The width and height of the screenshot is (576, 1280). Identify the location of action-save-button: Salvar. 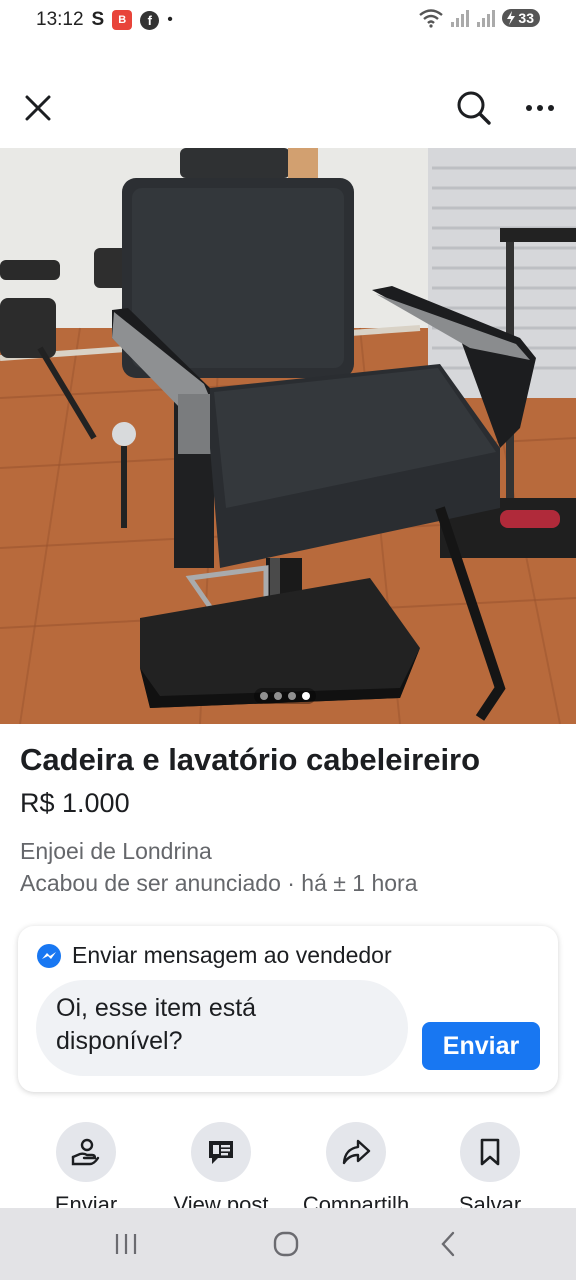
(490, 1170).